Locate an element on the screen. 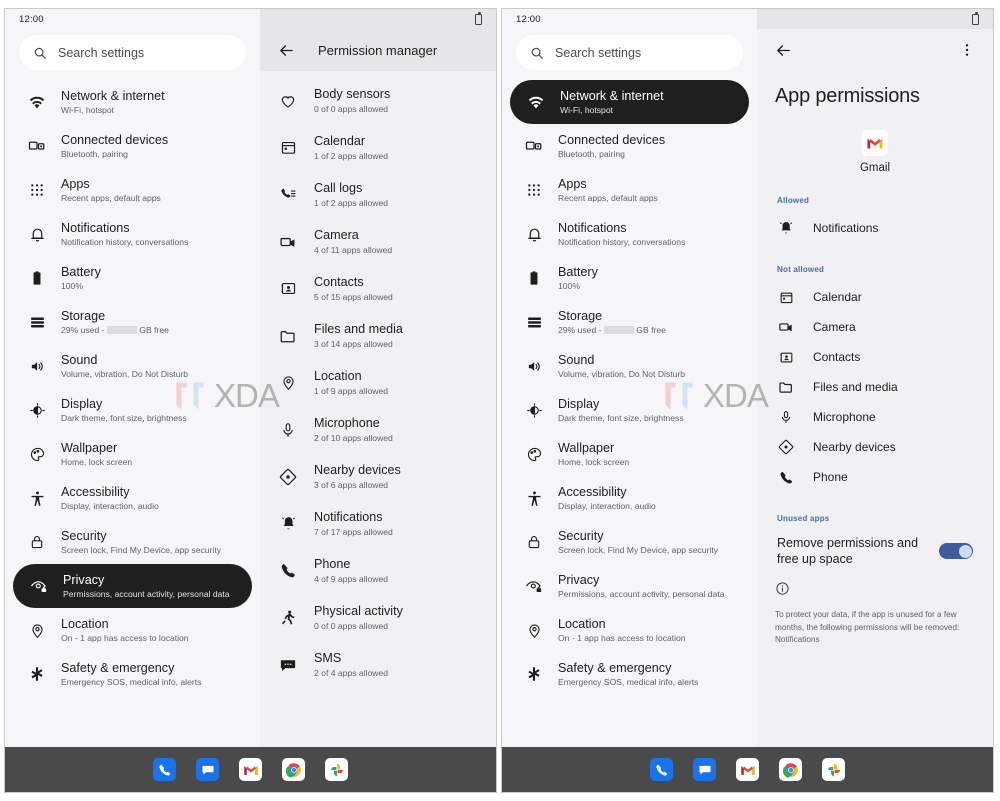 This screenshot has width=1000, height=801. gmail-icon is located at coordinates (875, 143).